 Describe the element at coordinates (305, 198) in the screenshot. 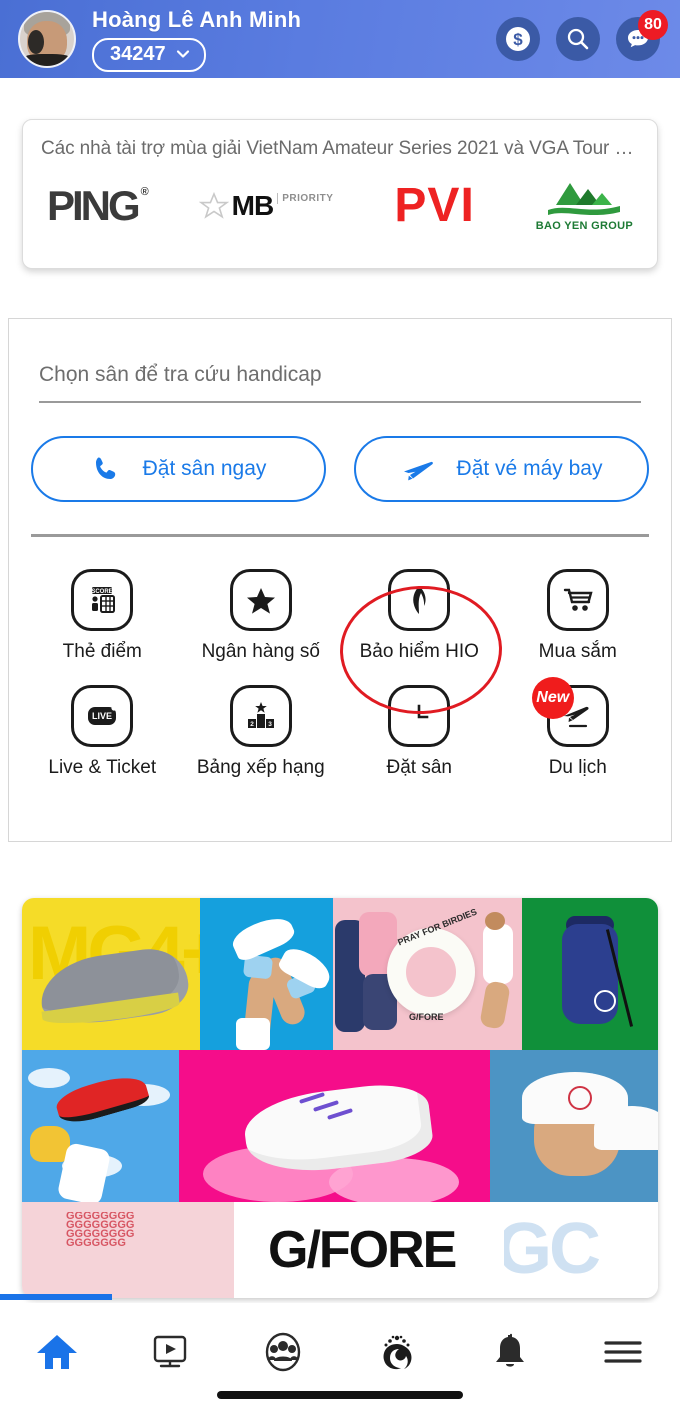

I see `mb-priority-text: PRIORITY` at that location.